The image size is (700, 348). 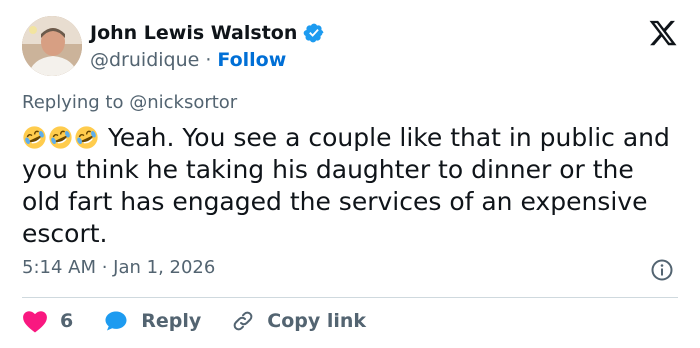 I want to click on divider, so click(x=350, y=297).